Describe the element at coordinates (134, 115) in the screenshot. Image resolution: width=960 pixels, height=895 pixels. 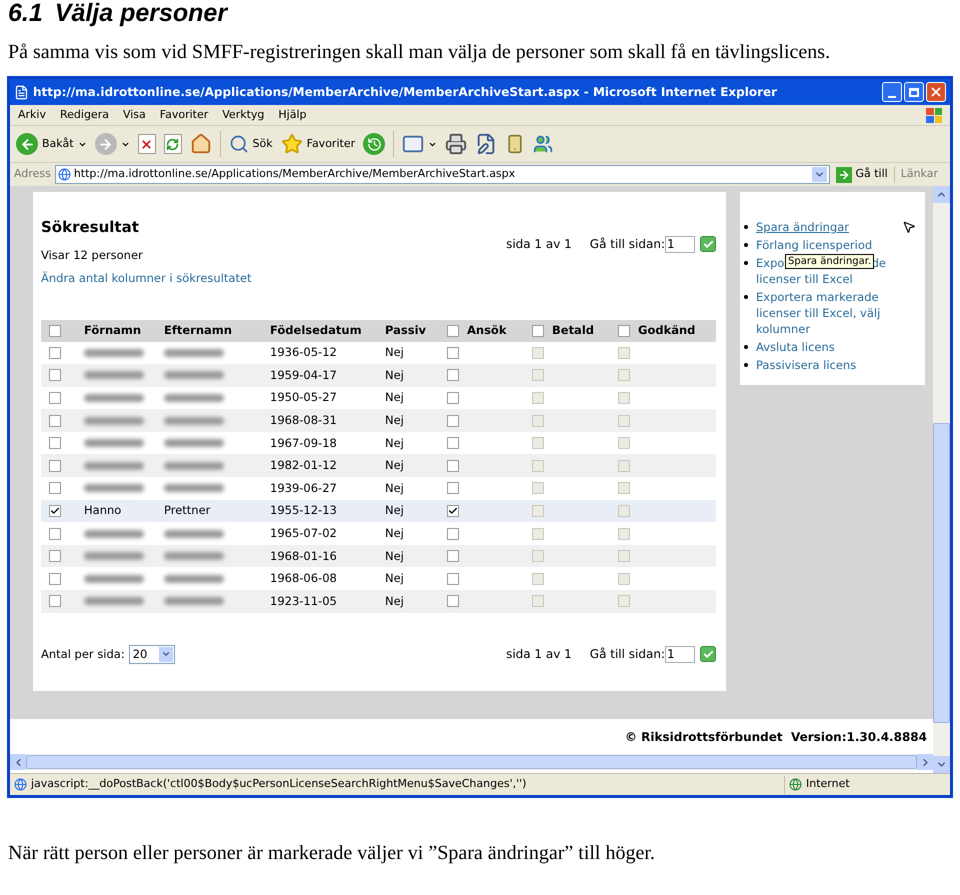
I see `menu-item: Visa` at that location.